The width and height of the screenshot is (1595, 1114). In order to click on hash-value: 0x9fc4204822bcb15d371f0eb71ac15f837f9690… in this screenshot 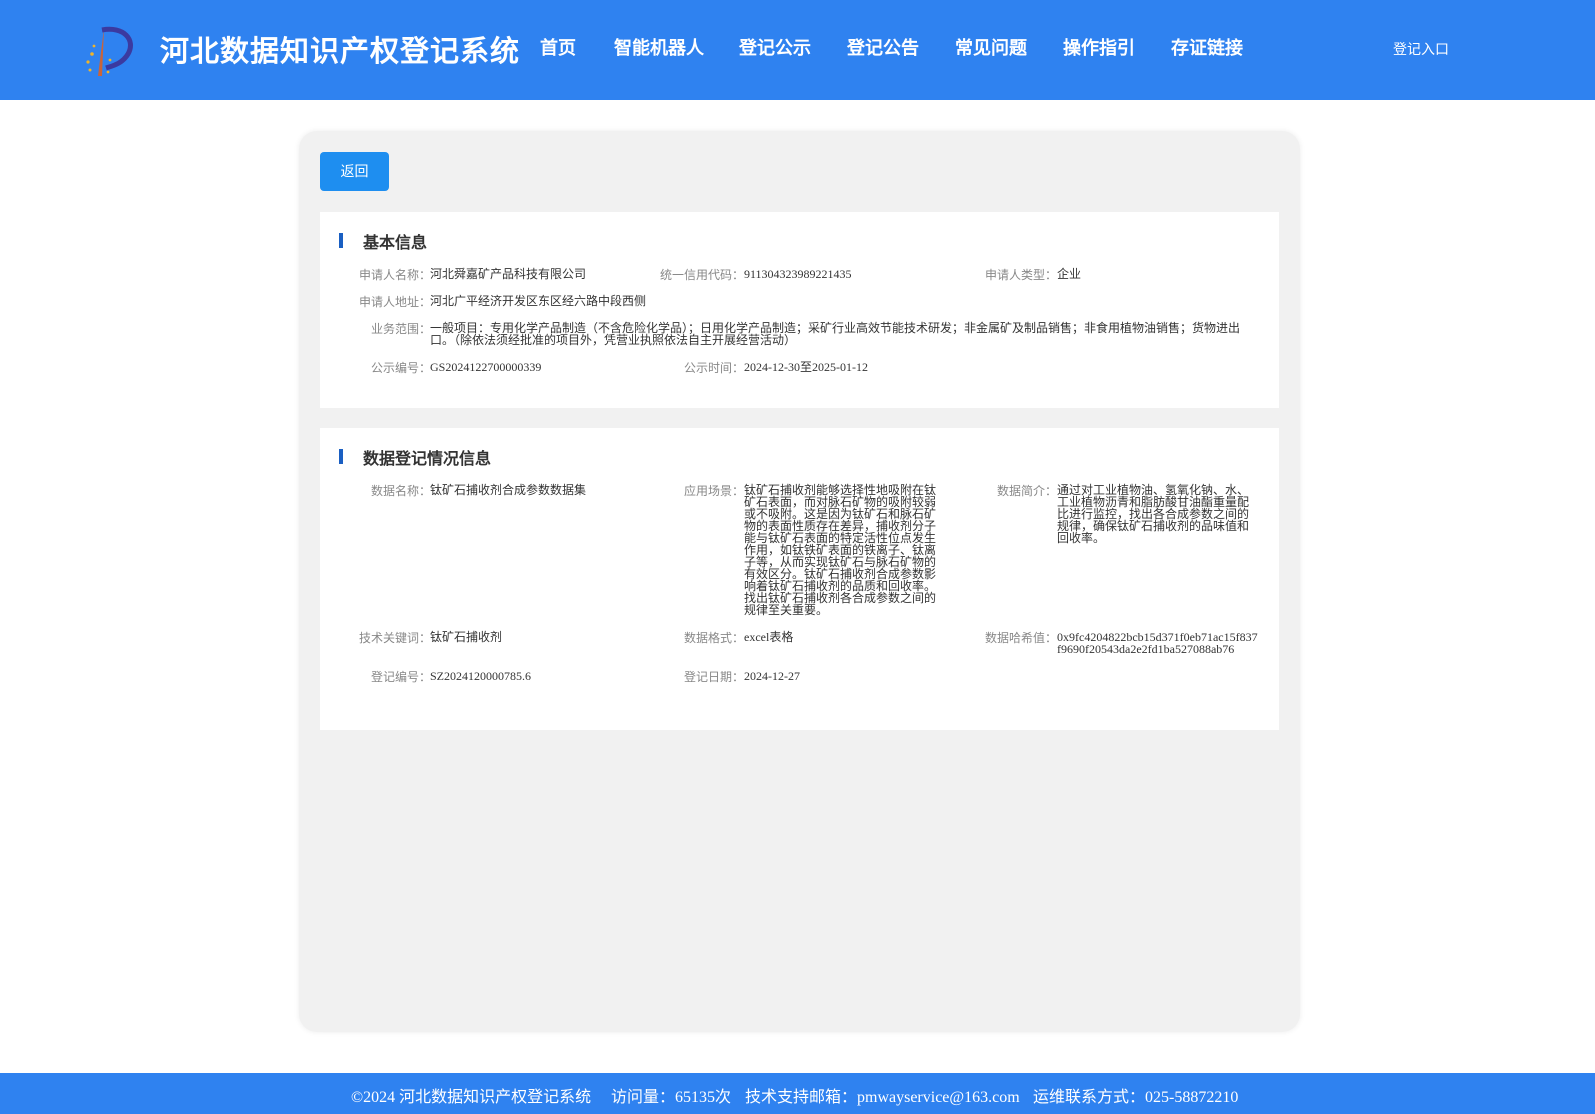, I will do `click(1157, 643)`.